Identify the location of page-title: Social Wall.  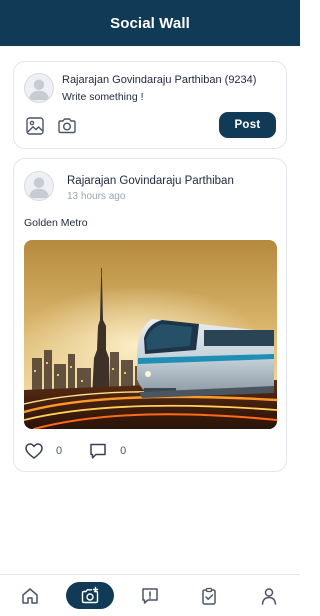
(150, 23).